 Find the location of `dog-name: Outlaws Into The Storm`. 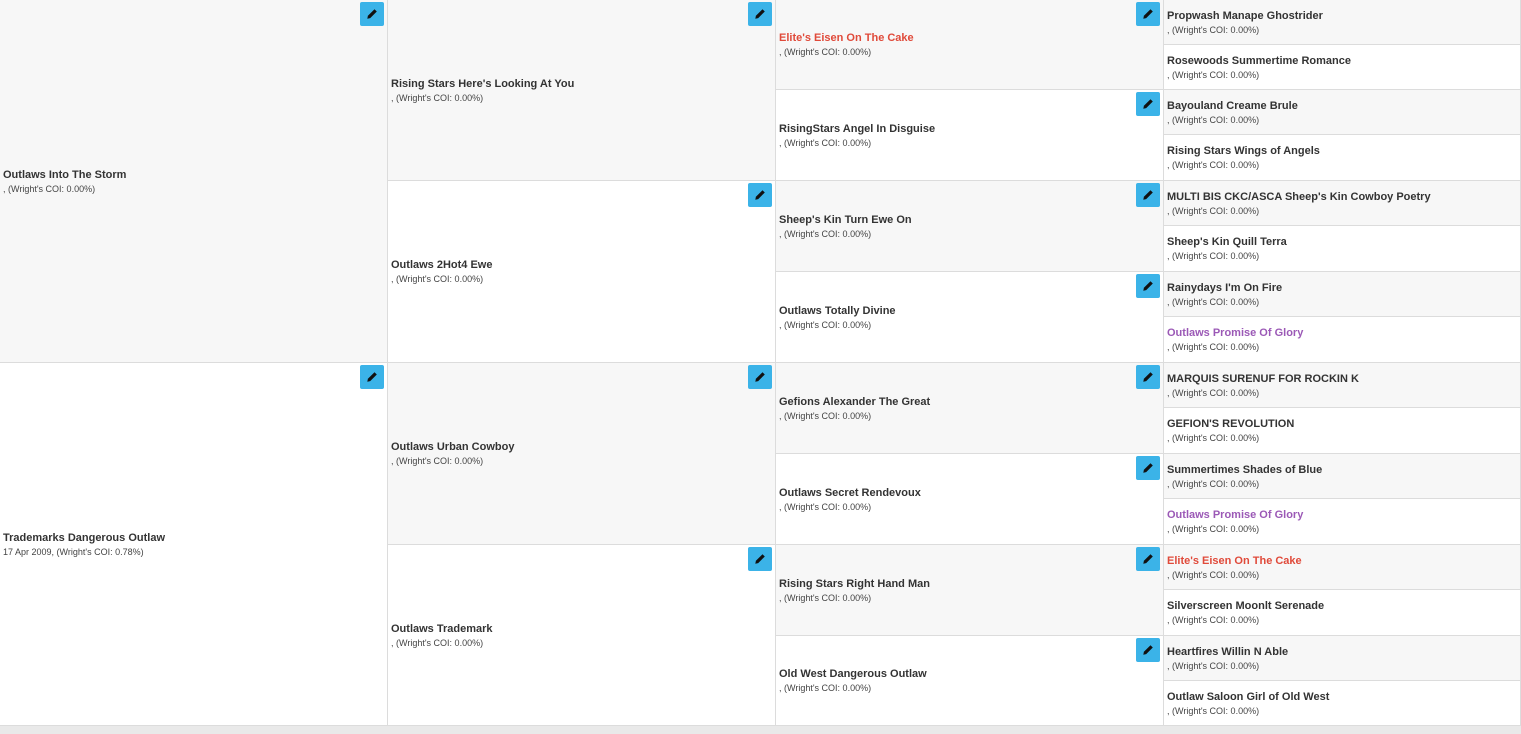

dog-name: Outlaws Into The Storm is located at coordinates (195, 175).